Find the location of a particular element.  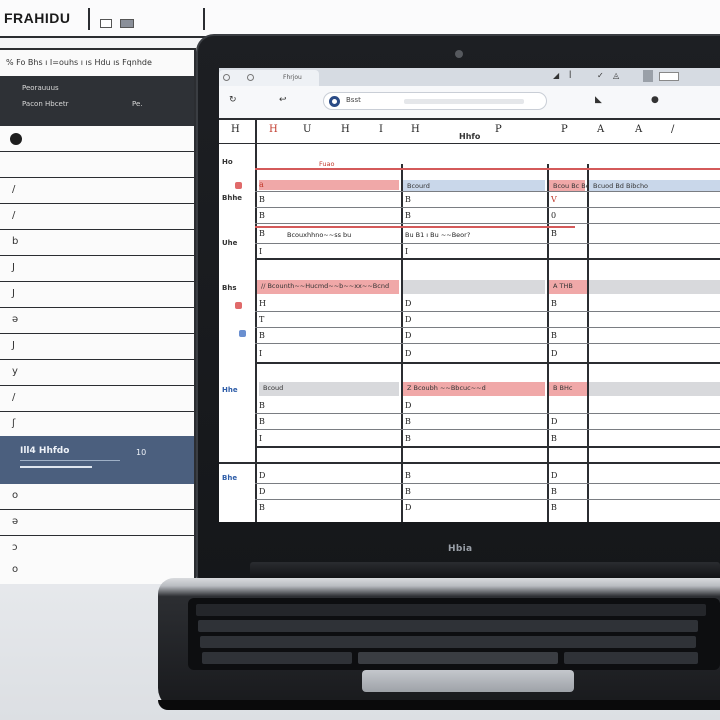

bullet-icon is located at coordinates (16, 139).